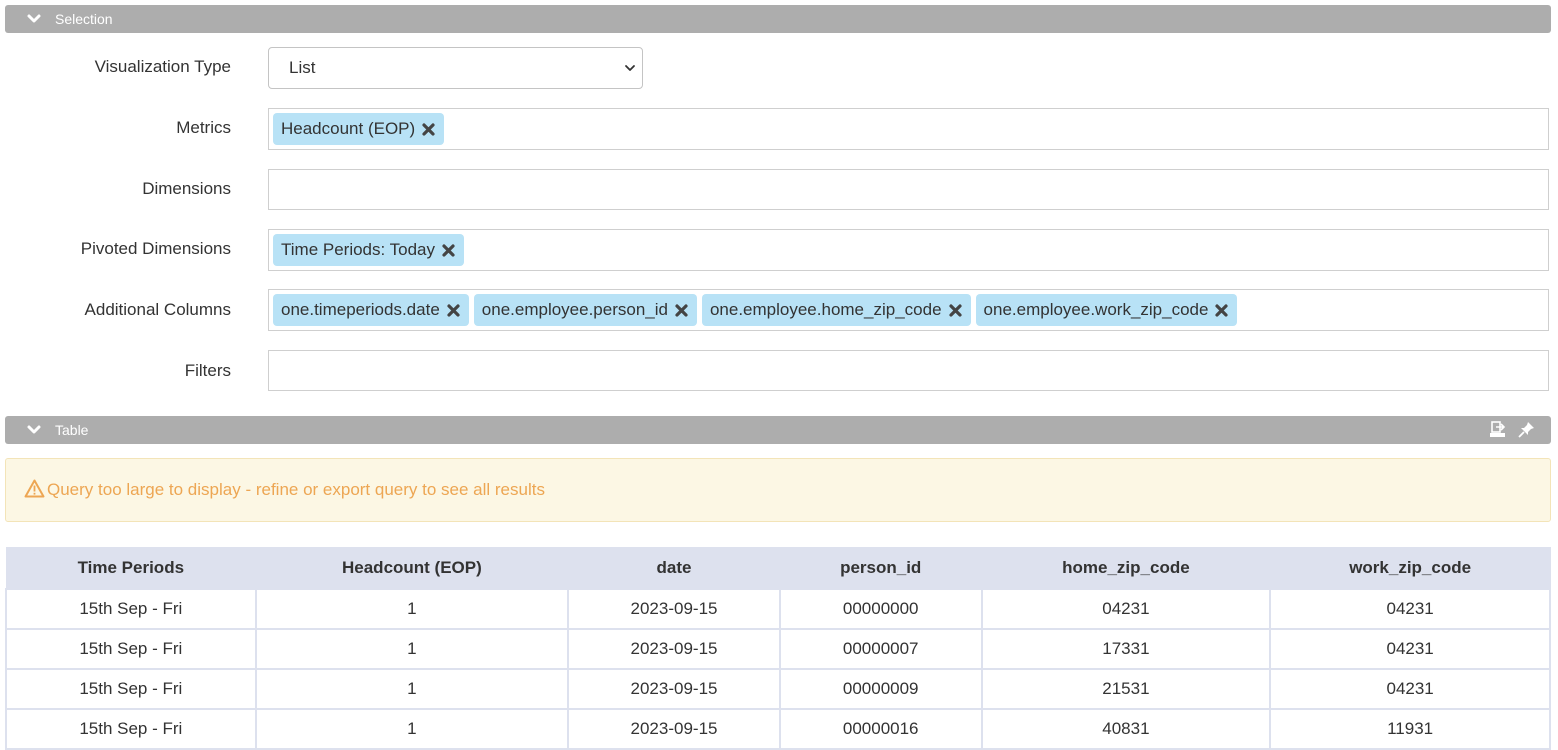 The height and width of the screenshot is (750, 1558). I want to click on metrics-tag-label: Headcount (EOP), so click(348, 128).